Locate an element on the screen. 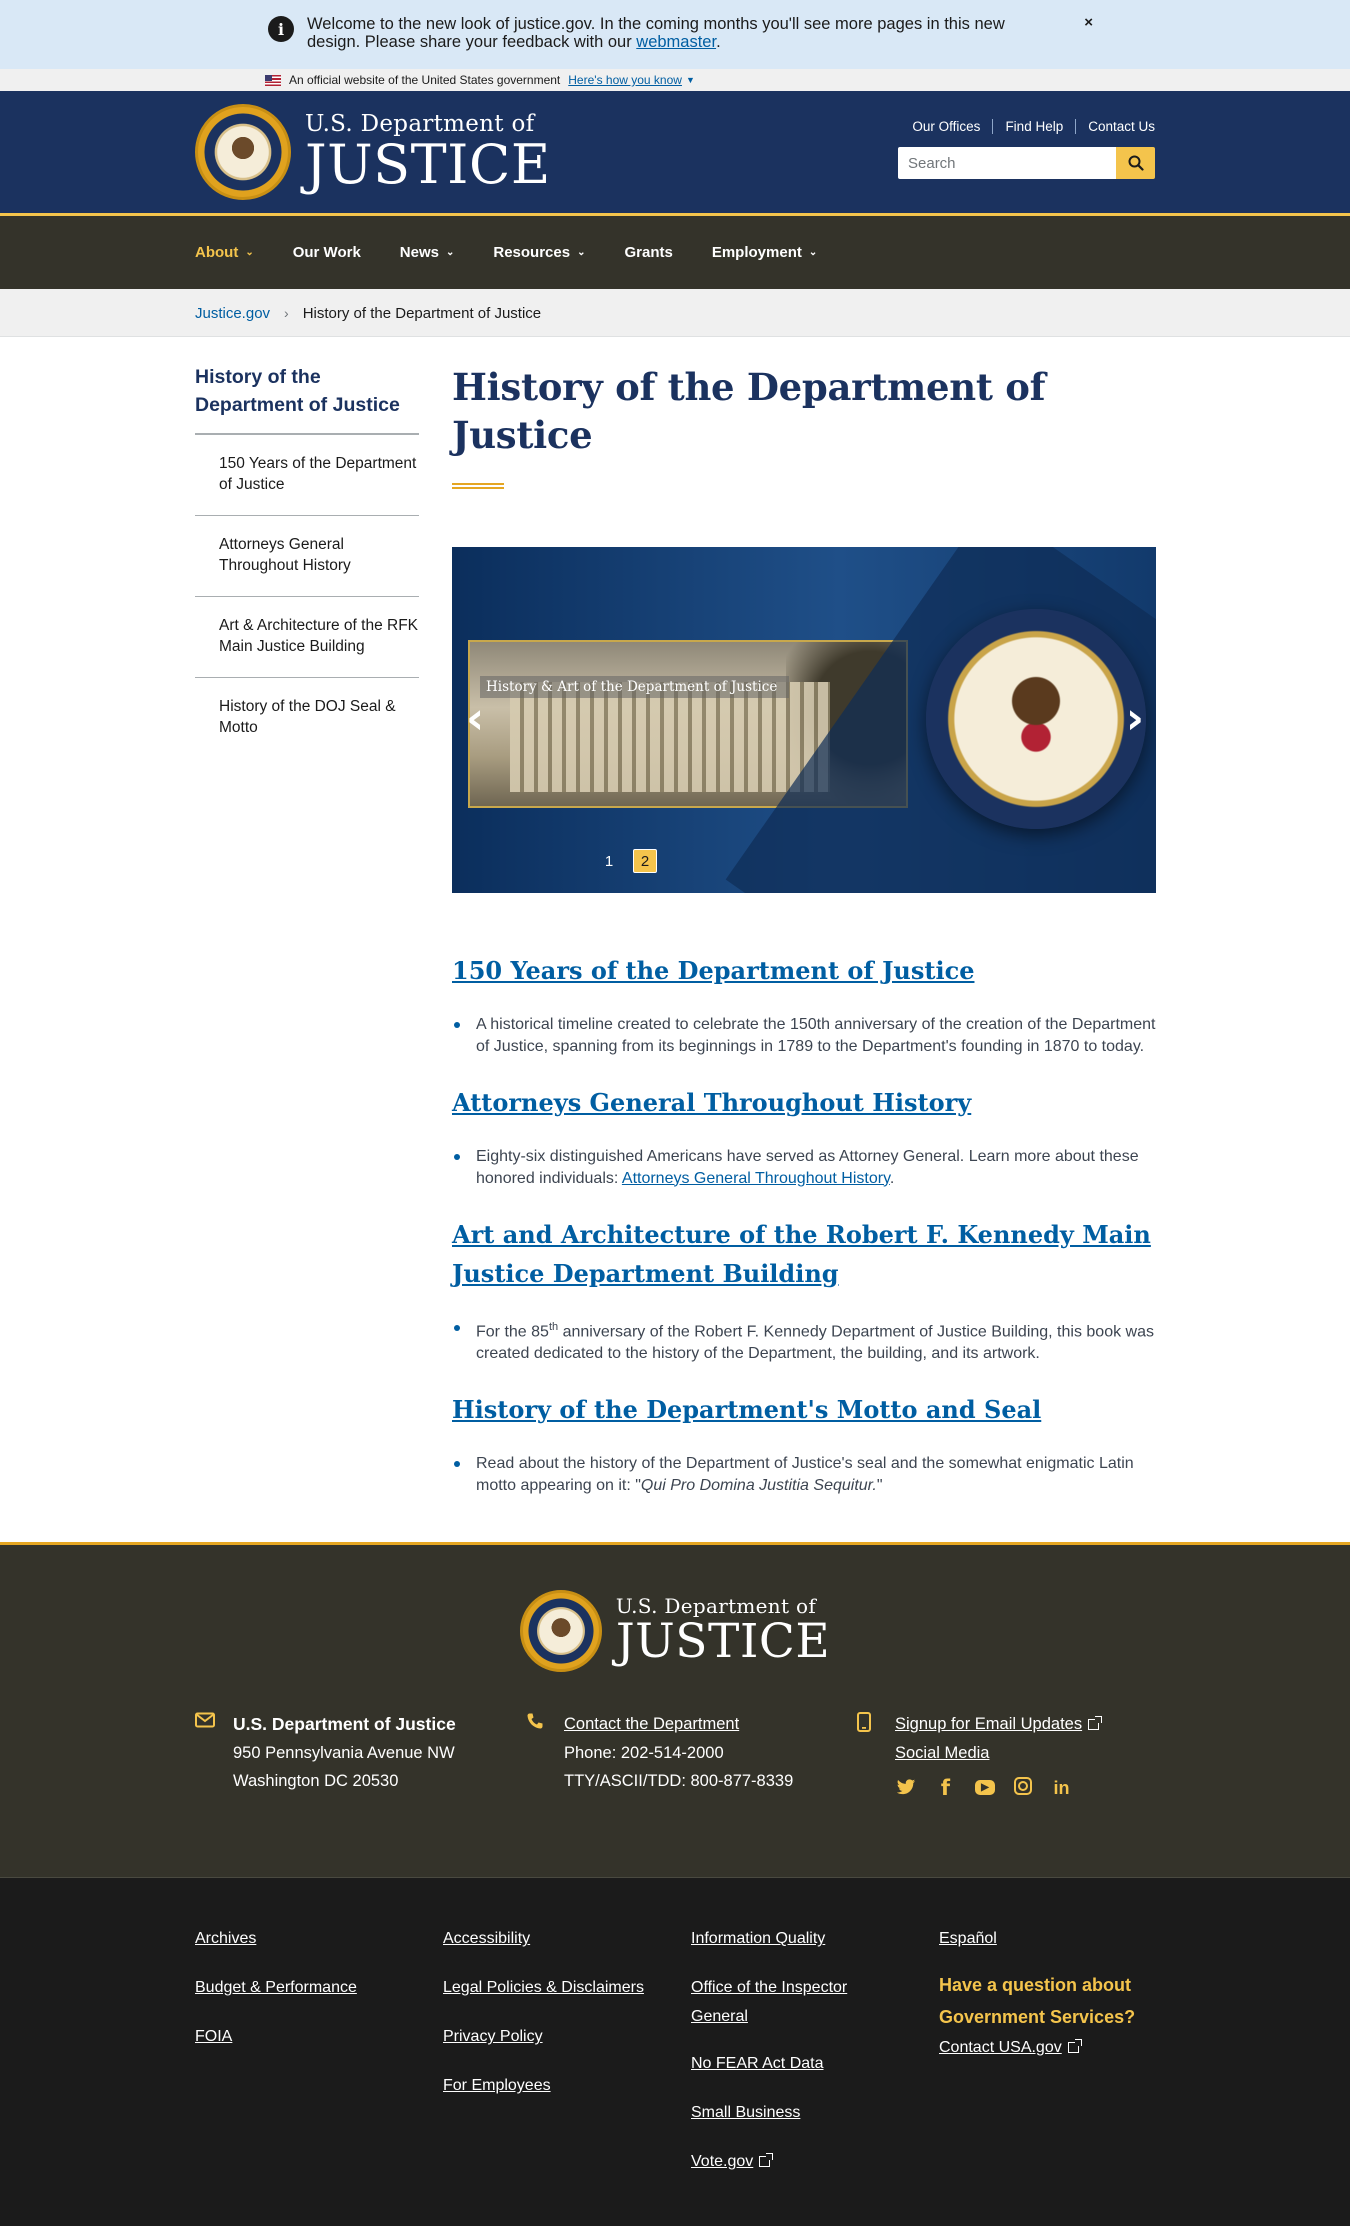 This screenshot has height=2229, width=1350. search-form is located at coordinates (1026, 163).